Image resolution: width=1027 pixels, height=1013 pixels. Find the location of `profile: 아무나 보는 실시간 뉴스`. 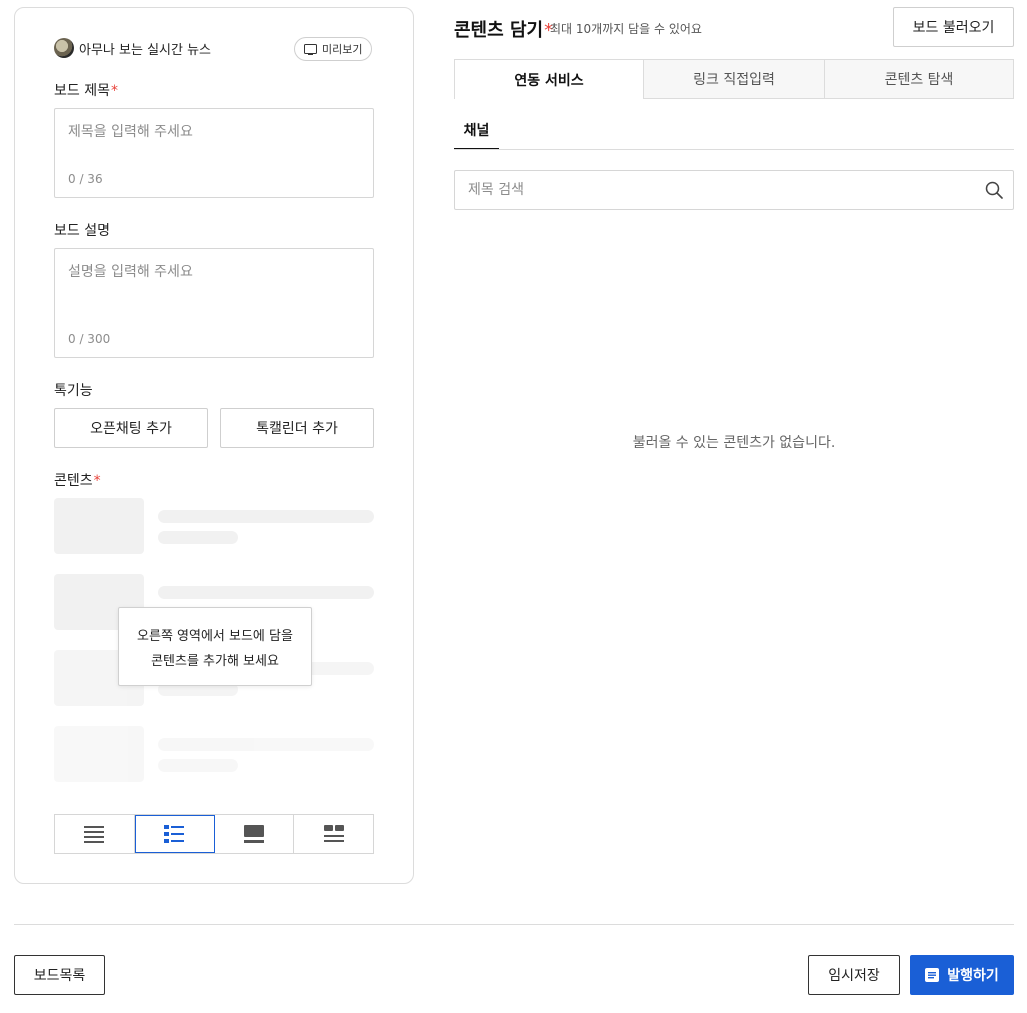

profile: 아무나 보는 실시간 뉴스 is located at coordinates (132, 48).